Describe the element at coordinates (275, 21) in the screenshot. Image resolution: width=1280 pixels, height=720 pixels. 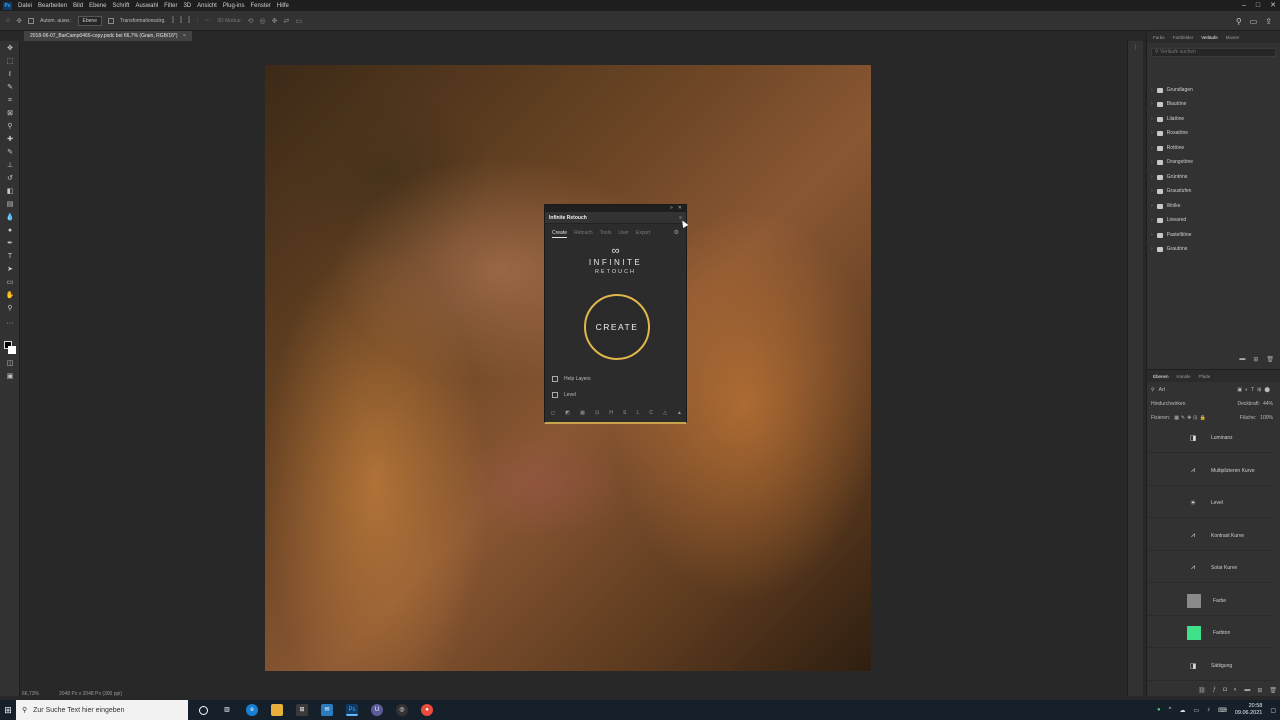
I see `3d-pan-icon: ✥` at that location.